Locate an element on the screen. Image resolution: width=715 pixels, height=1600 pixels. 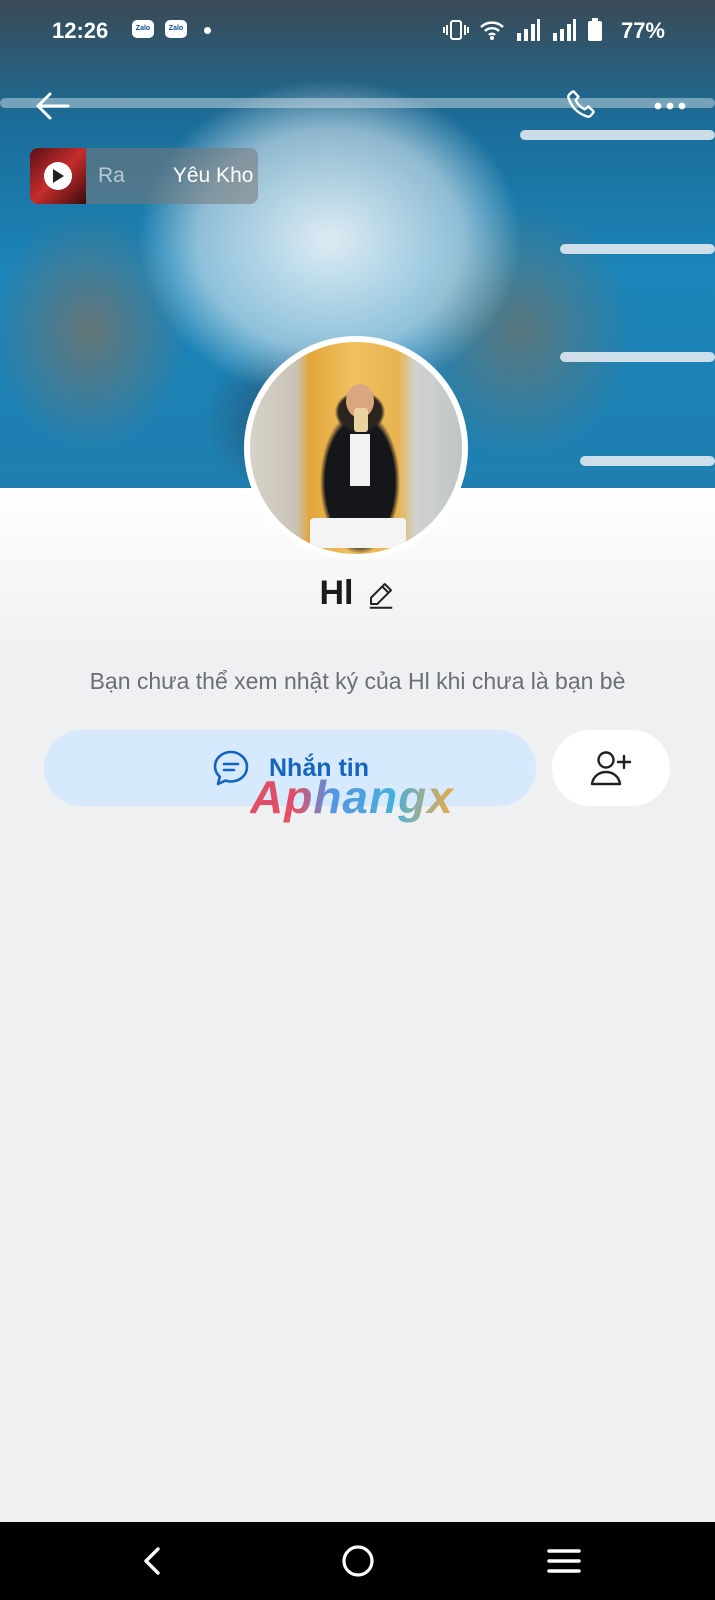
music-thumbnail is located at coordinates (58, 176).